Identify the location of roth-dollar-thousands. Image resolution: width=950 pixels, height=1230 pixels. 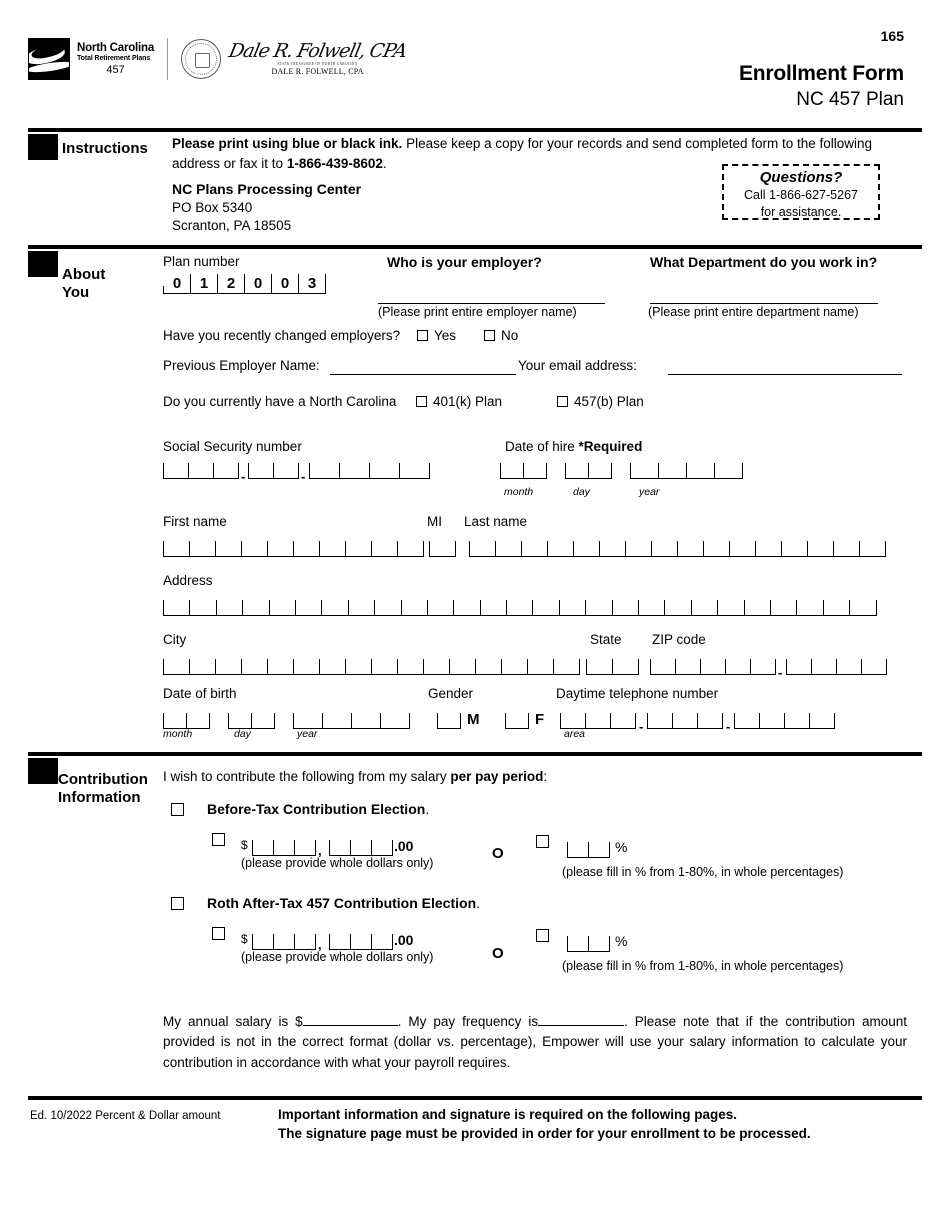
(284, 942).